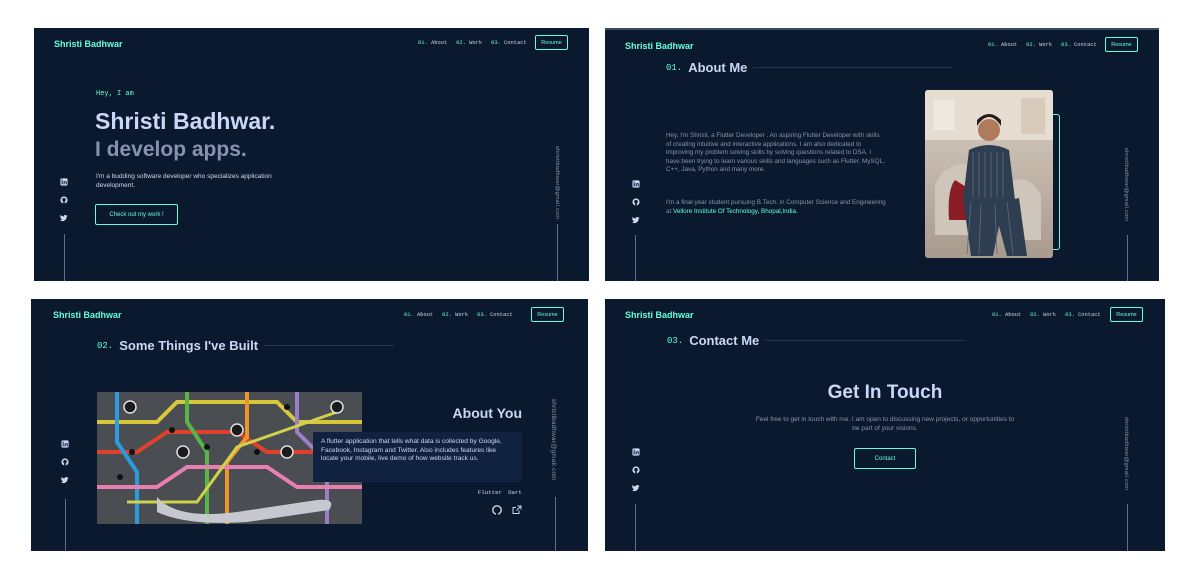 The image size is (1194, 576). Describe the element at coordinates (718, 67) in the screenshot. I see `section-title: About Me` at that location.